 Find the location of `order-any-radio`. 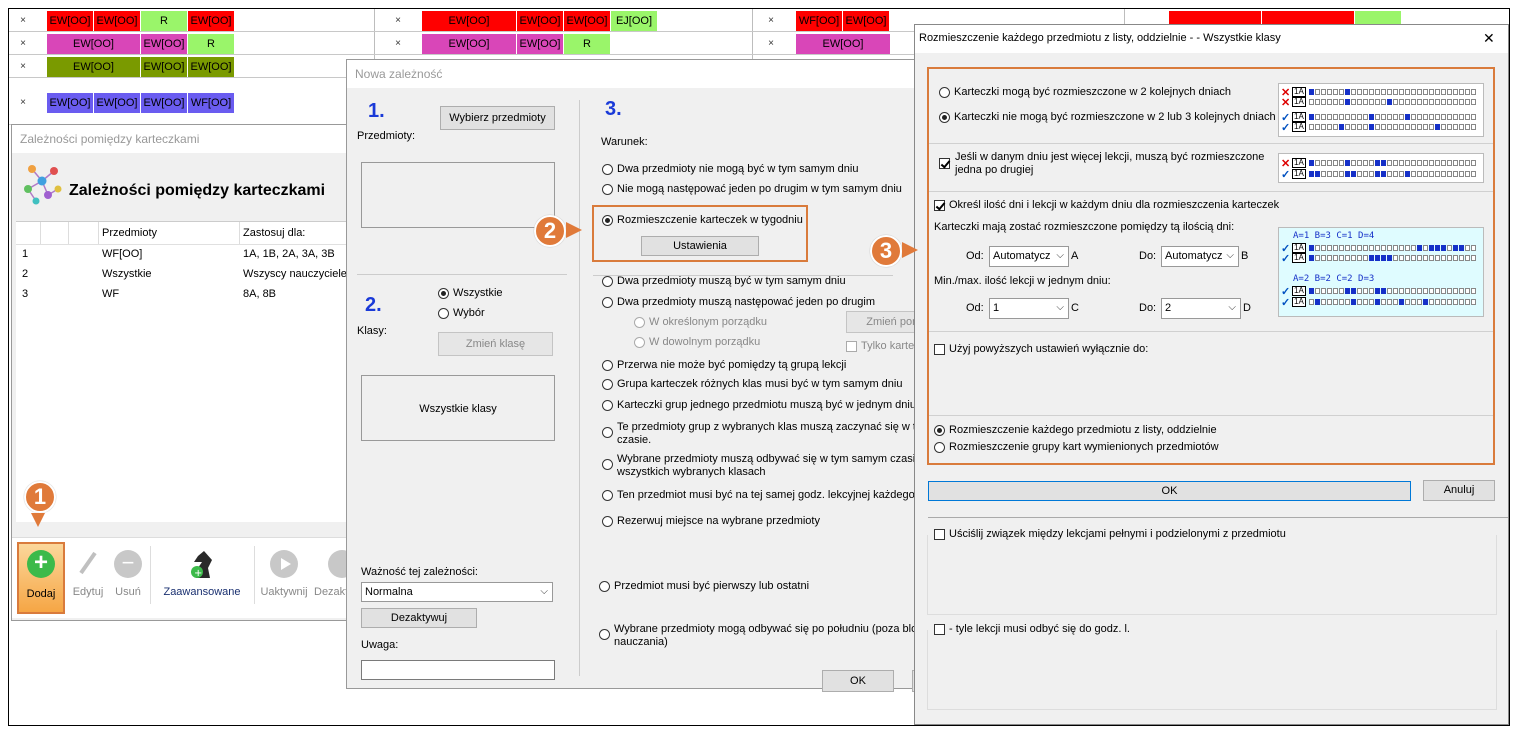

order-any-radio is located at coordinates (639, 342).